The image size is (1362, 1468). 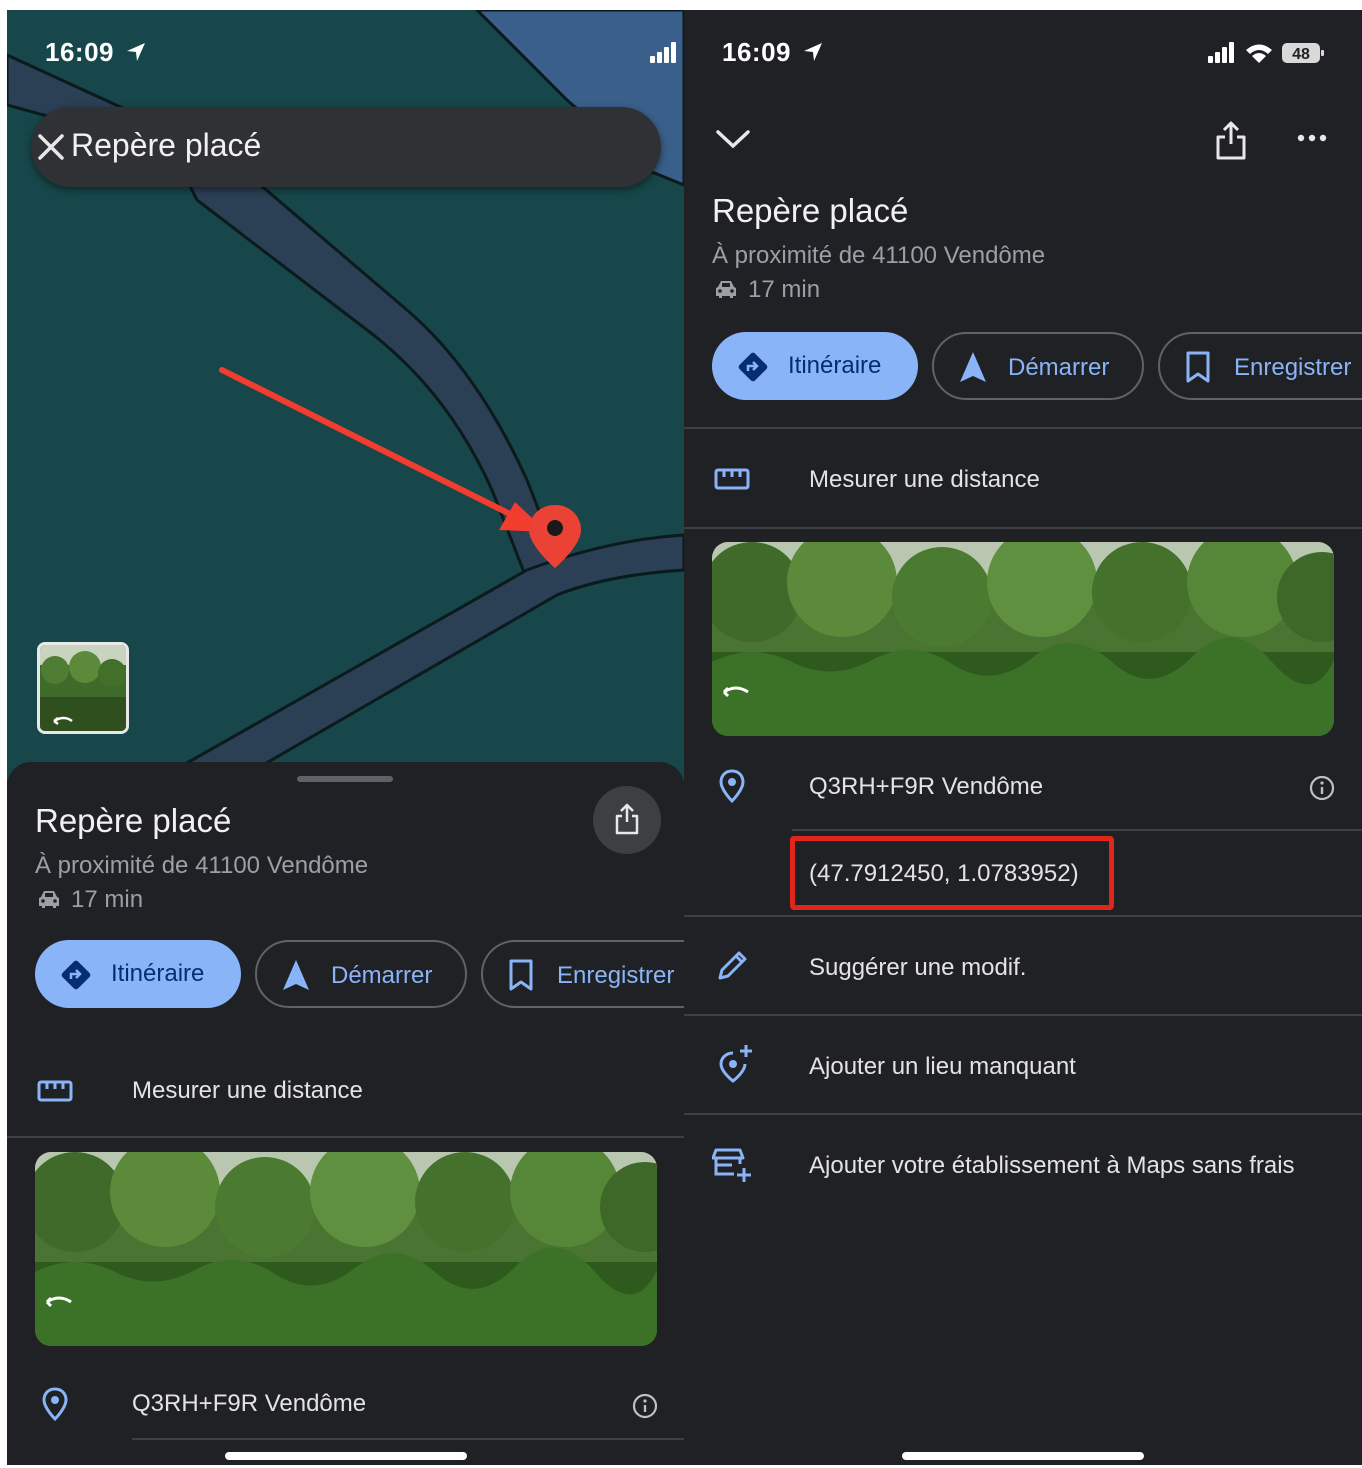 What do you see at coordinates (51, 147) in the screenshot?
I see `close-icon` at bounding box center [51, 147].